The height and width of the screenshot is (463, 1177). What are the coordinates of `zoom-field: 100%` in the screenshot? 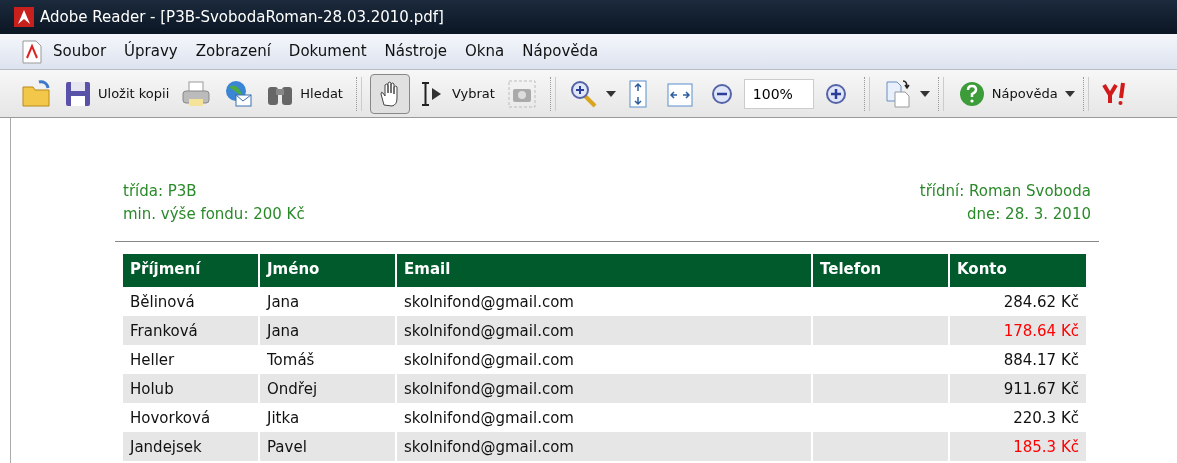 It's located at (778, 93).